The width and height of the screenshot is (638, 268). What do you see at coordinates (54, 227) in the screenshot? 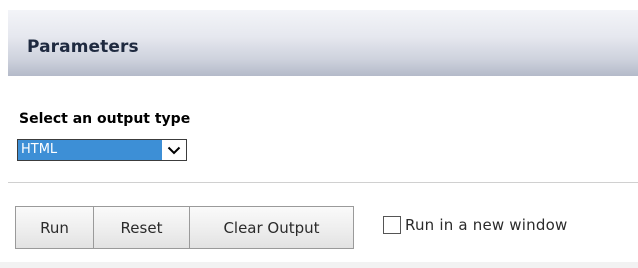
I see `run-button: Run` at bounding box center [54, 227].